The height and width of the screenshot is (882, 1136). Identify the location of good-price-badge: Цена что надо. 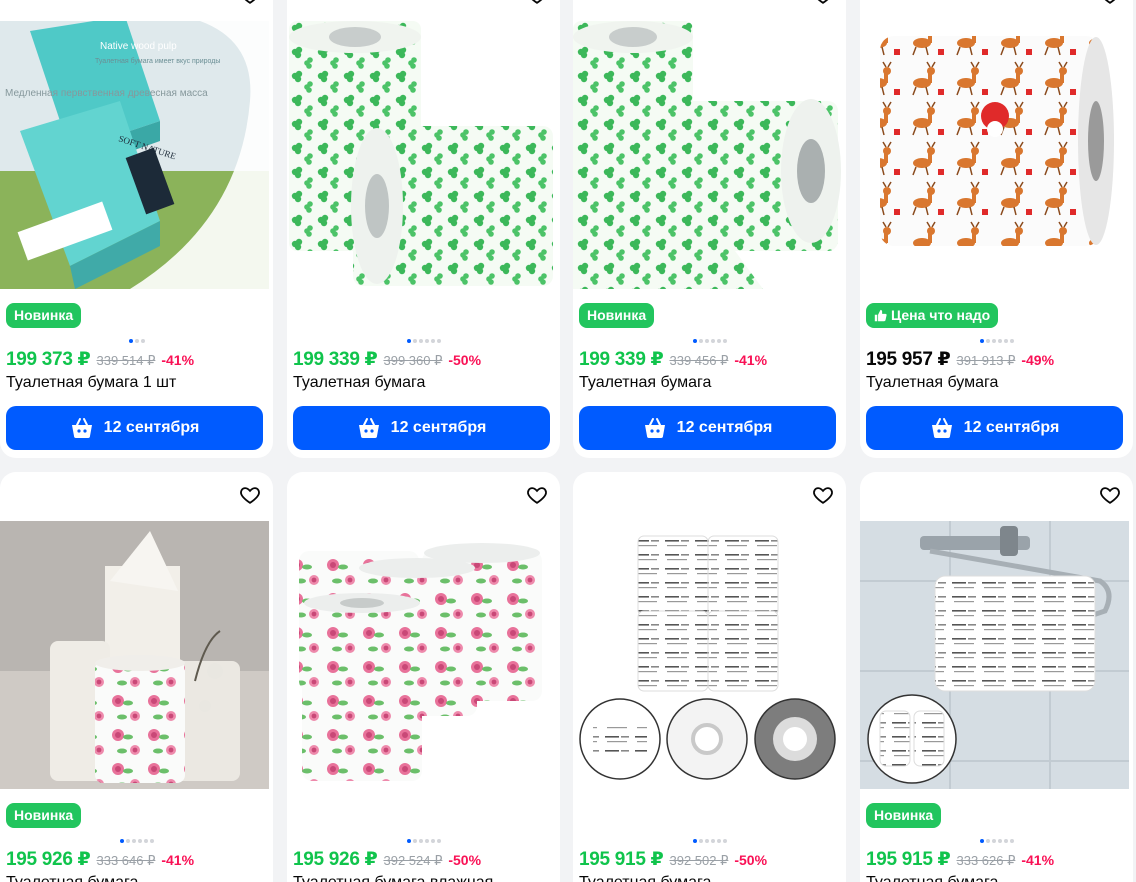
(932, 315).